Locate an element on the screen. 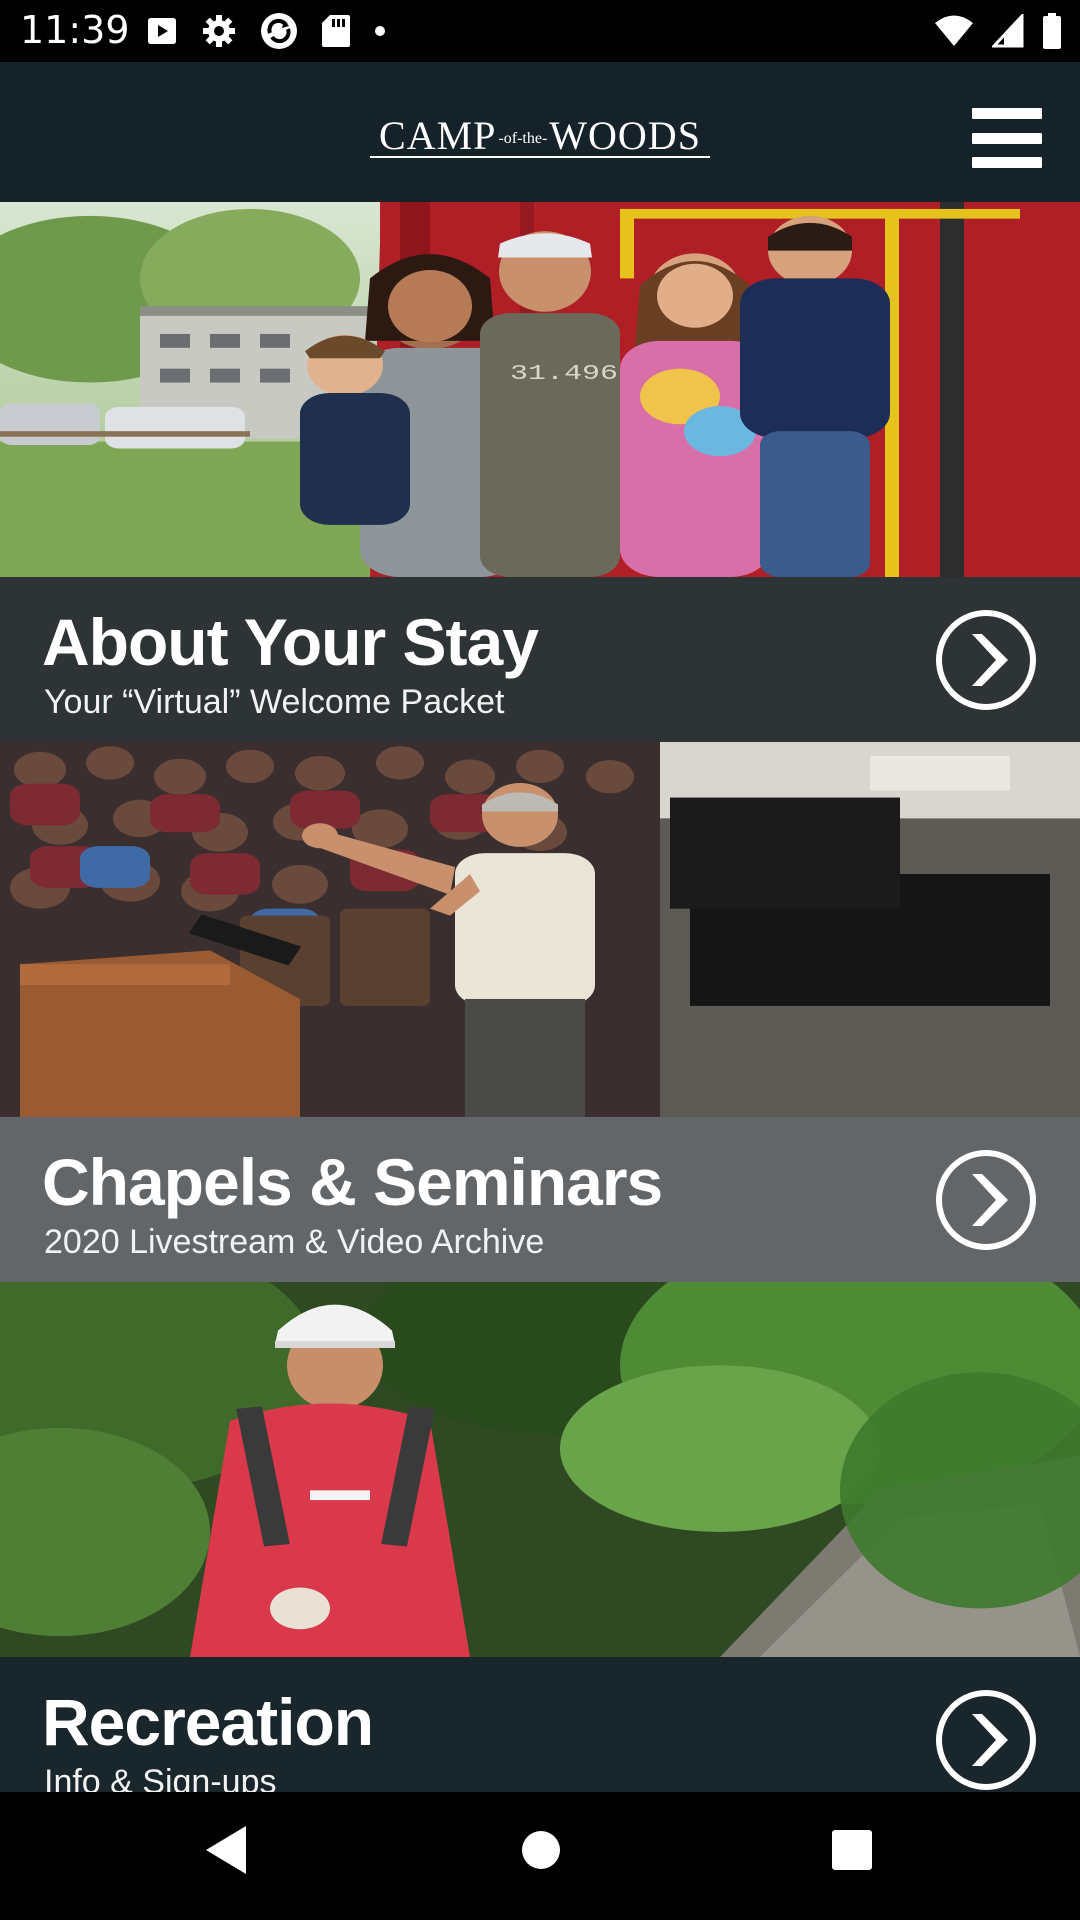 Image resolution: width=1080 pixels, height=1920 pixels. back-triangle-icon is located at coordinates (226, 1850).